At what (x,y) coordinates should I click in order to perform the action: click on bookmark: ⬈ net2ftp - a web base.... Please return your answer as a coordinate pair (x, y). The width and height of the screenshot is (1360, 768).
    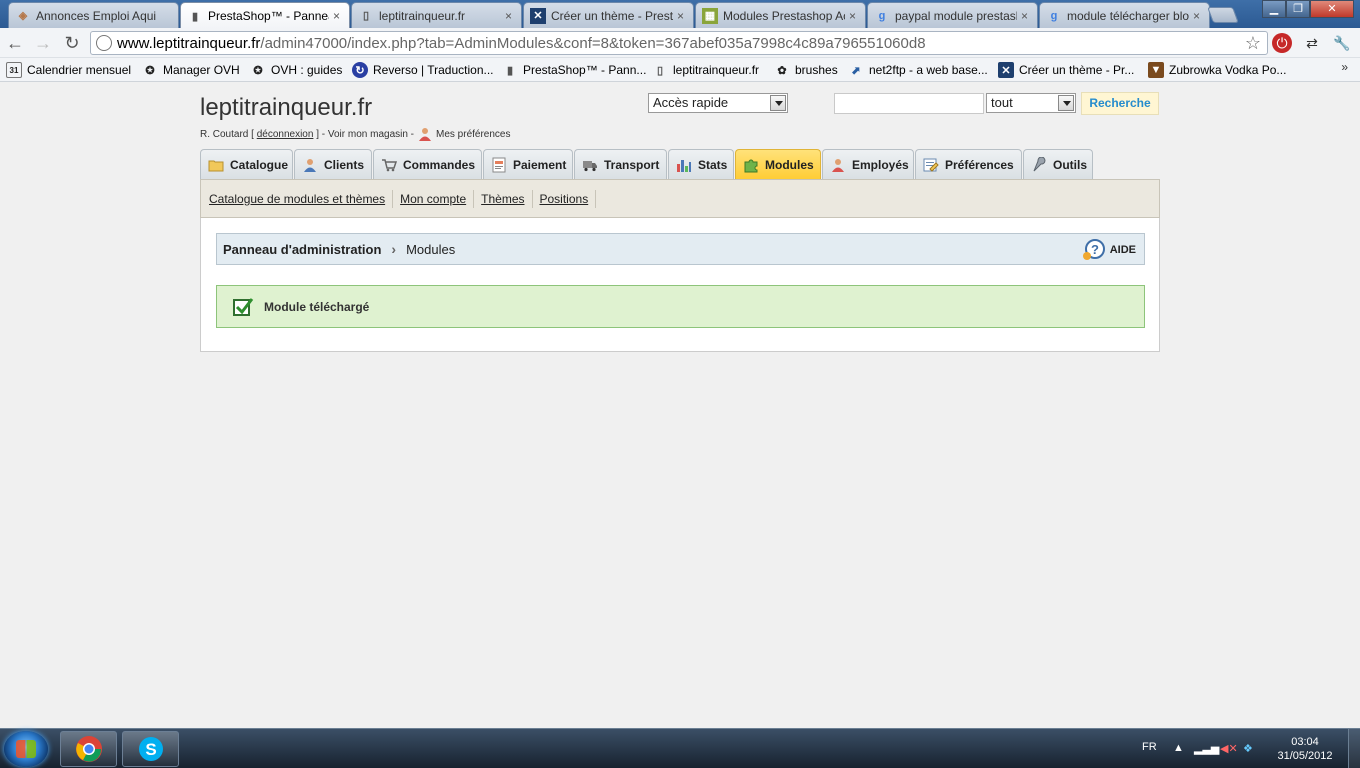
    Looking at the image, I should click on (917, 70).